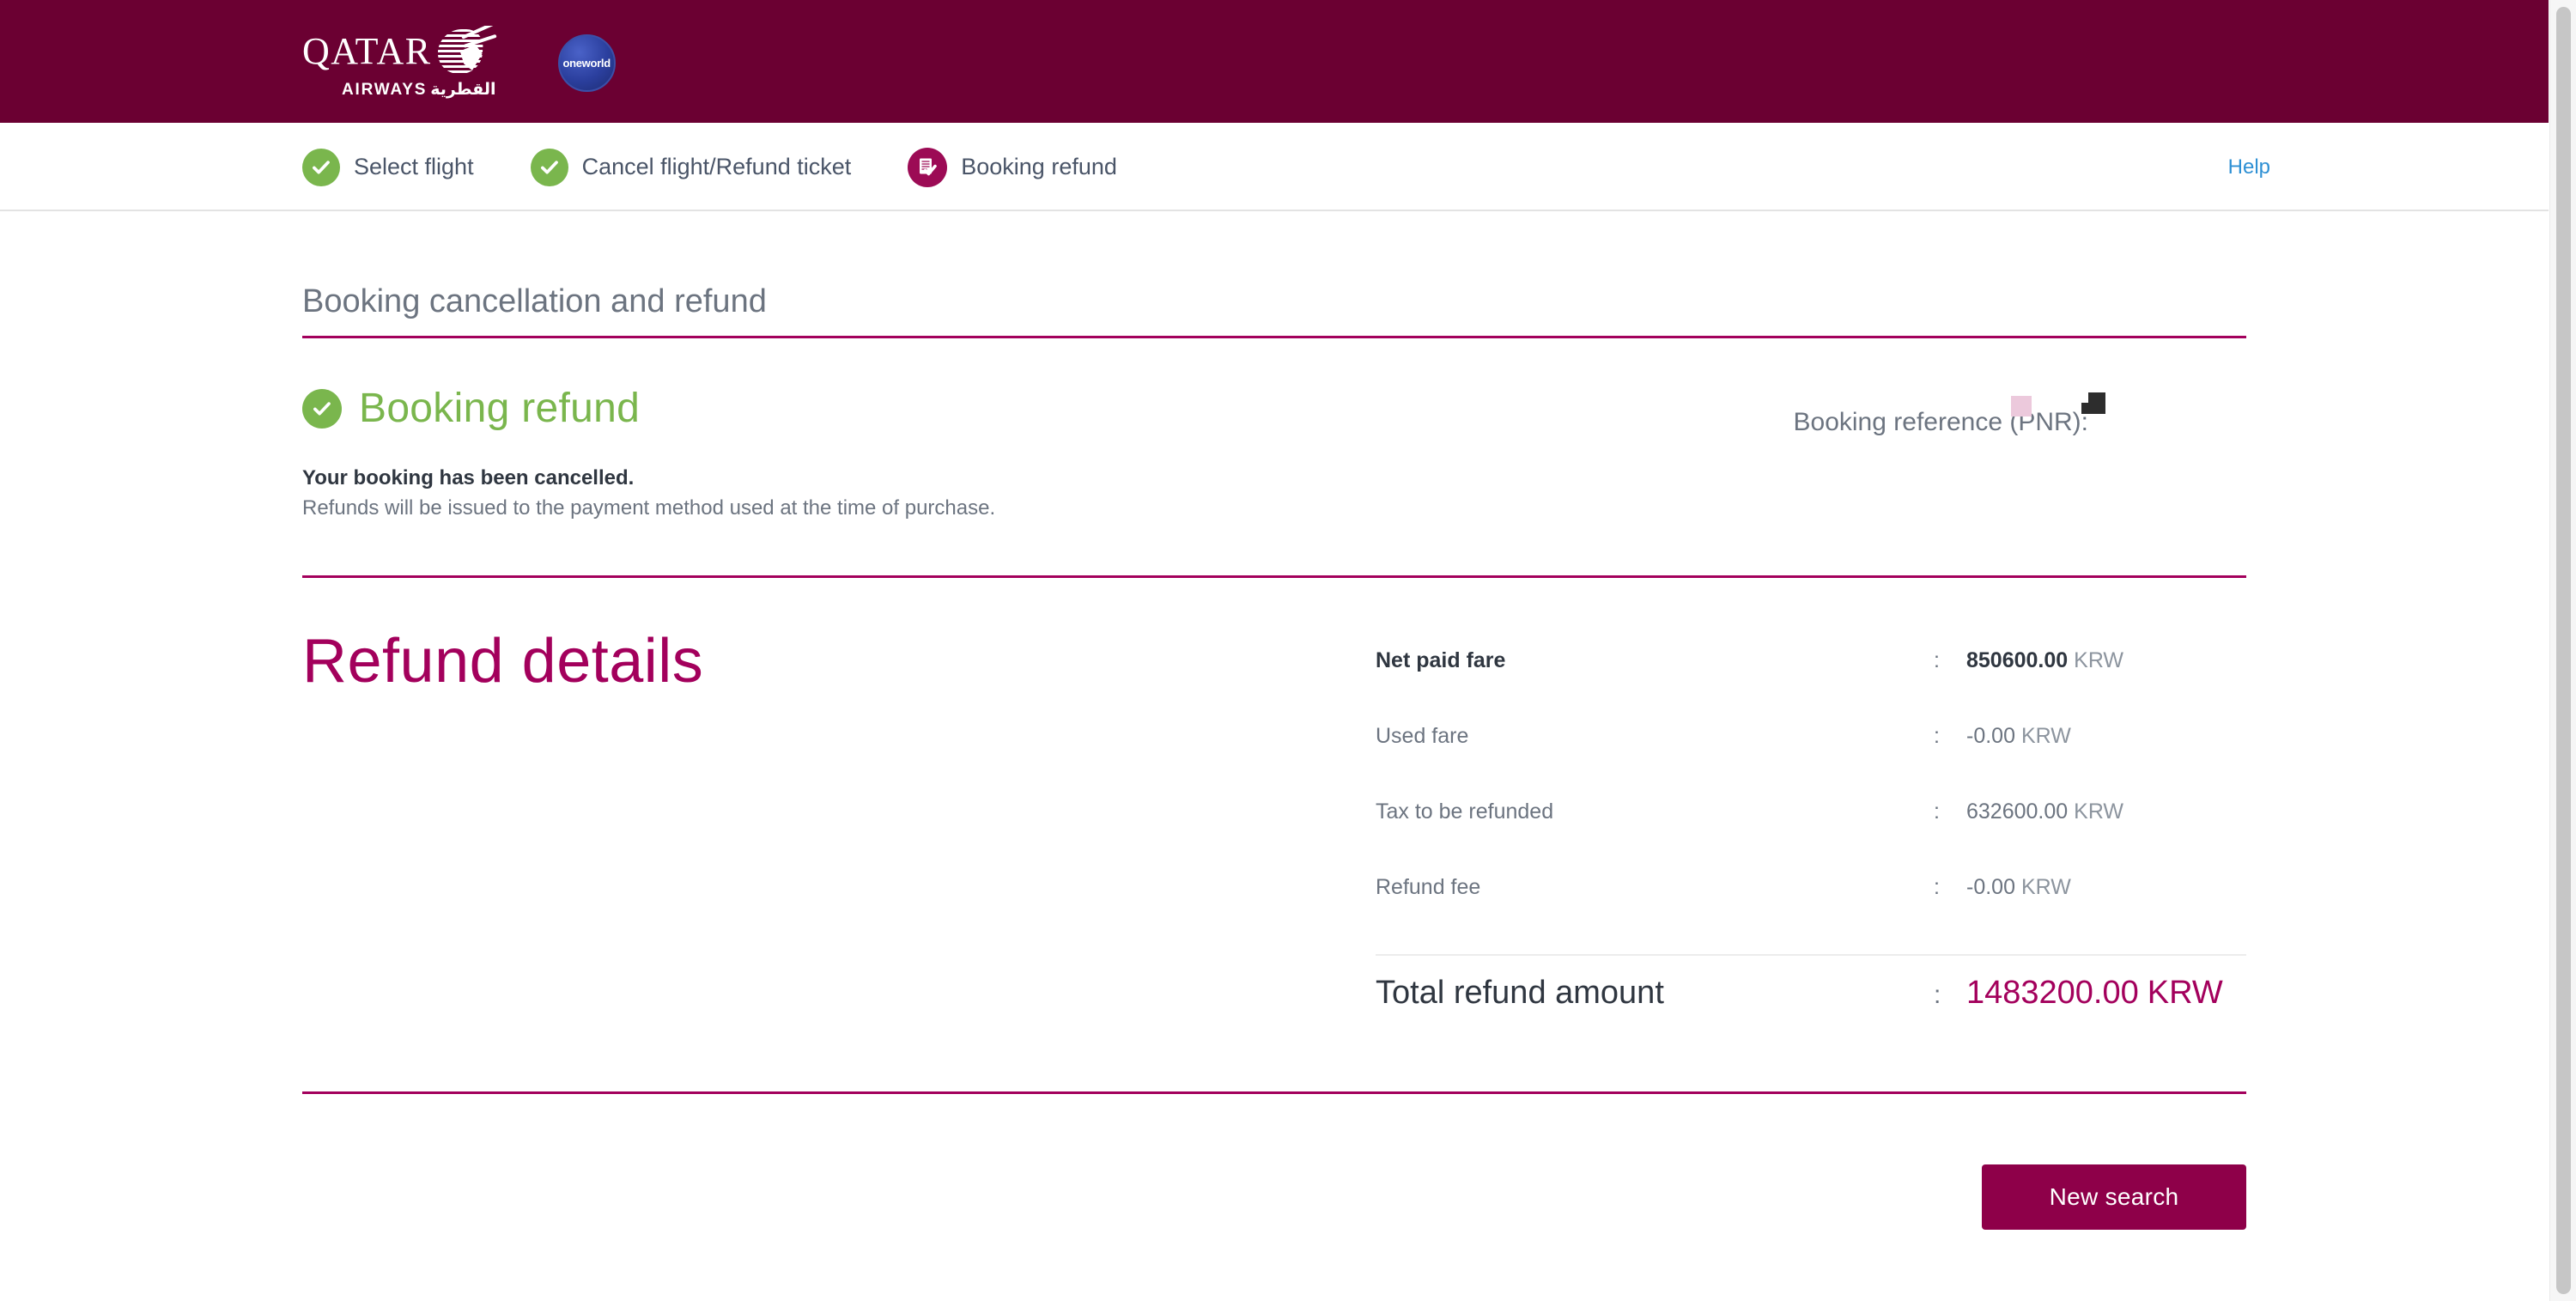 This screenshot has width=2576, height=1301. Describe the element at coordinates (1811, 997) in the screenshot. I see `total-refund-row: Total refund amount : 1483200.00 KRW` at that location.